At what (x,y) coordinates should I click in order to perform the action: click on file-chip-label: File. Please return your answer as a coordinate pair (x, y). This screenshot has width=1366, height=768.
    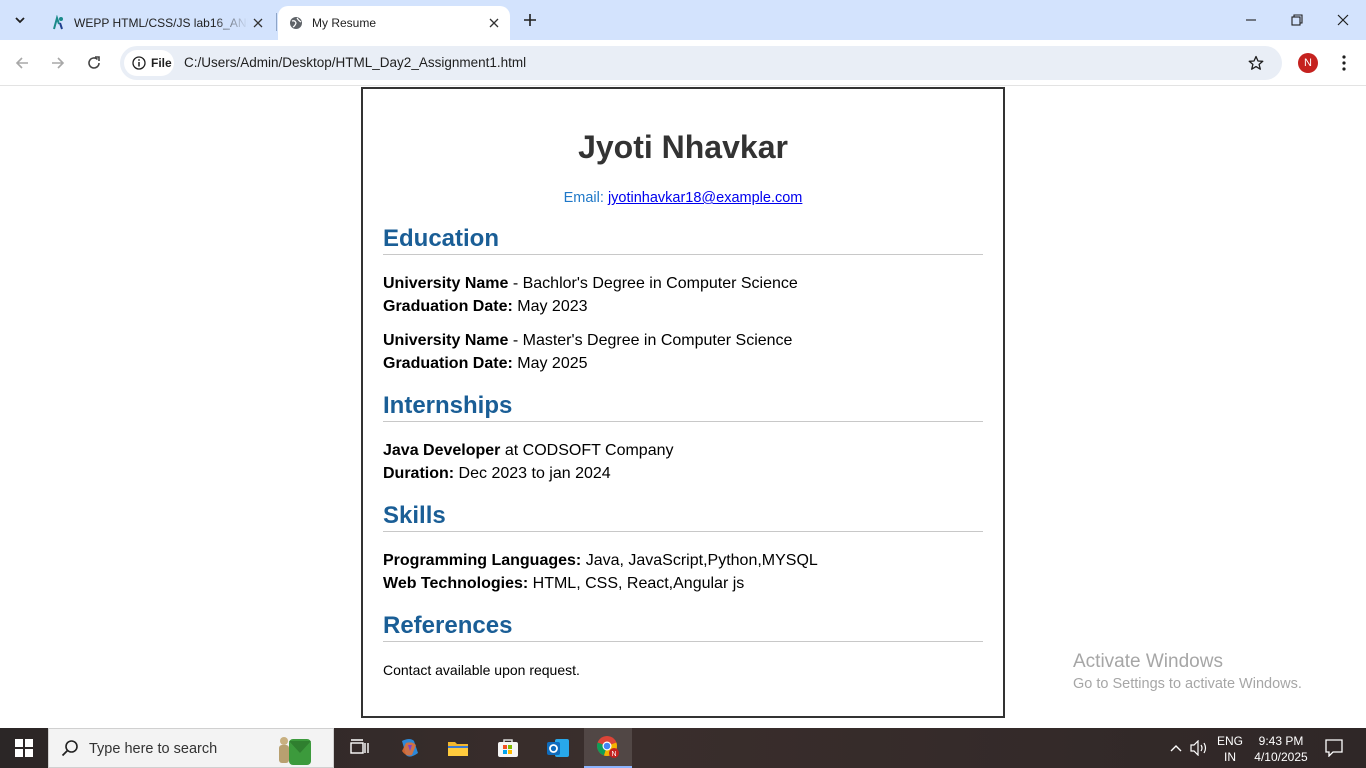
    Looking at the image, I should click on (161, 63).